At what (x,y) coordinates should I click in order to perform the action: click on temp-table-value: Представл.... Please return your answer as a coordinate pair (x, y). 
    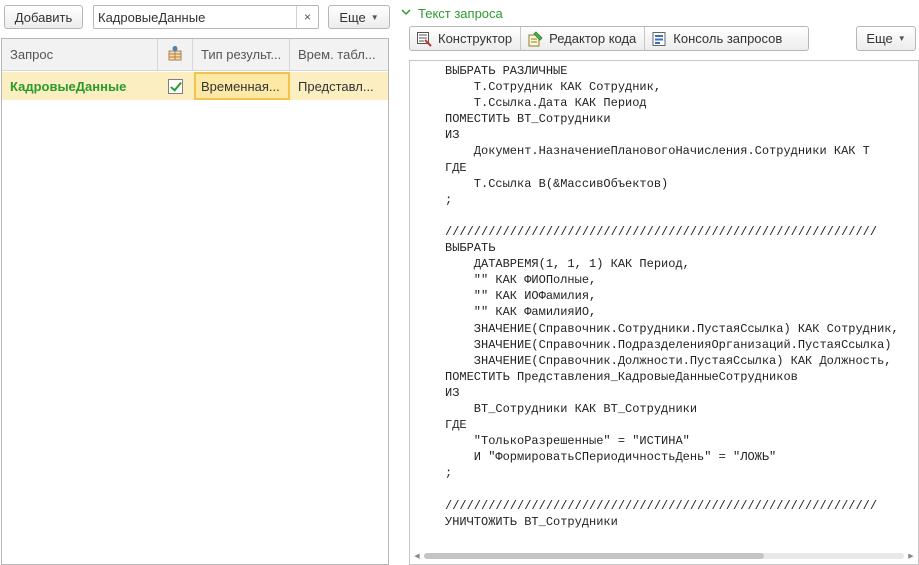
    Looking at the image, I should click on (336, 86).